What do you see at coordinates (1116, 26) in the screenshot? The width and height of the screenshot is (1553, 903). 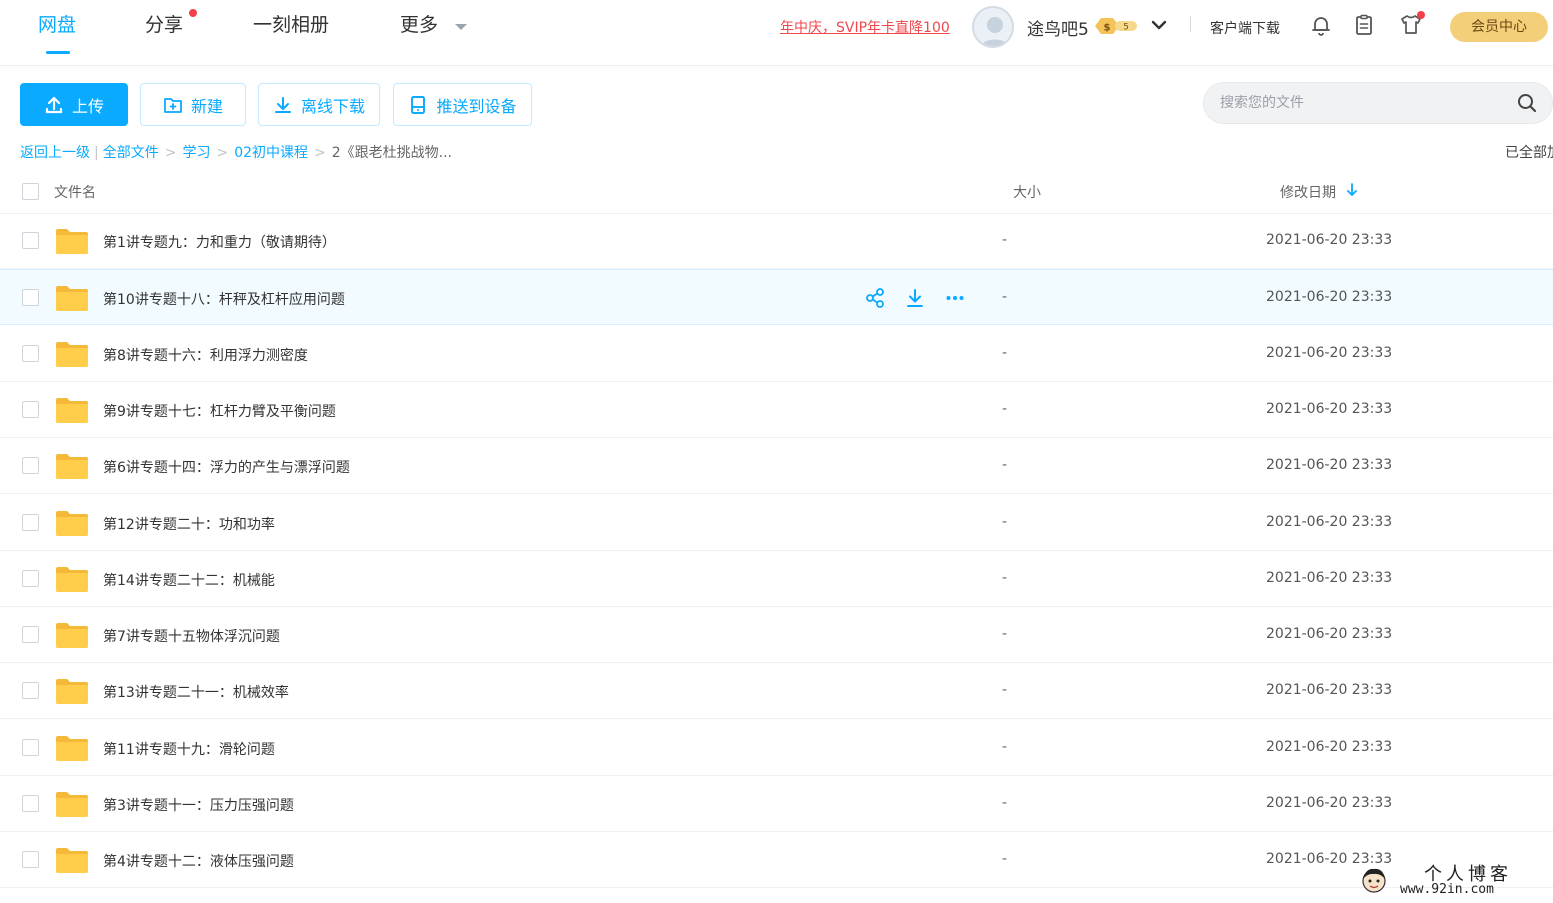 I see `vip-level-badge-icon: $ 5` at bounding box center [1116, 26].